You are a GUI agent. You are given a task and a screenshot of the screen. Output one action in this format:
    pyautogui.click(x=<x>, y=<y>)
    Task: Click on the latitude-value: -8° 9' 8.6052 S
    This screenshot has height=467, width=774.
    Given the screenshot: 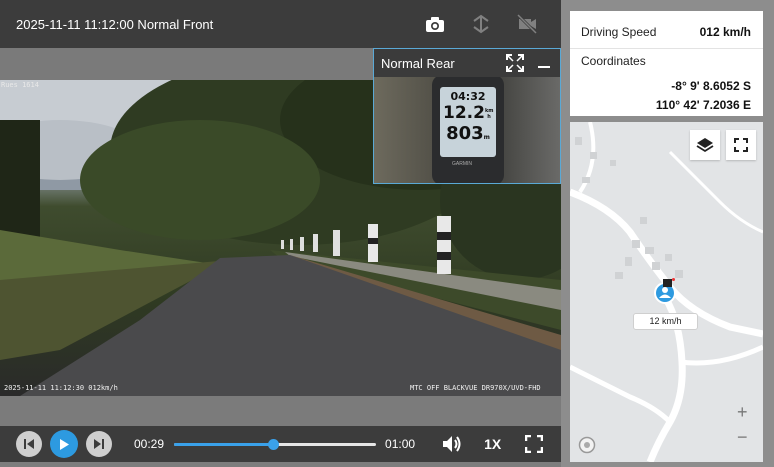 What is the action you would take?
    pyautogui.click(x=711, y=86)
    